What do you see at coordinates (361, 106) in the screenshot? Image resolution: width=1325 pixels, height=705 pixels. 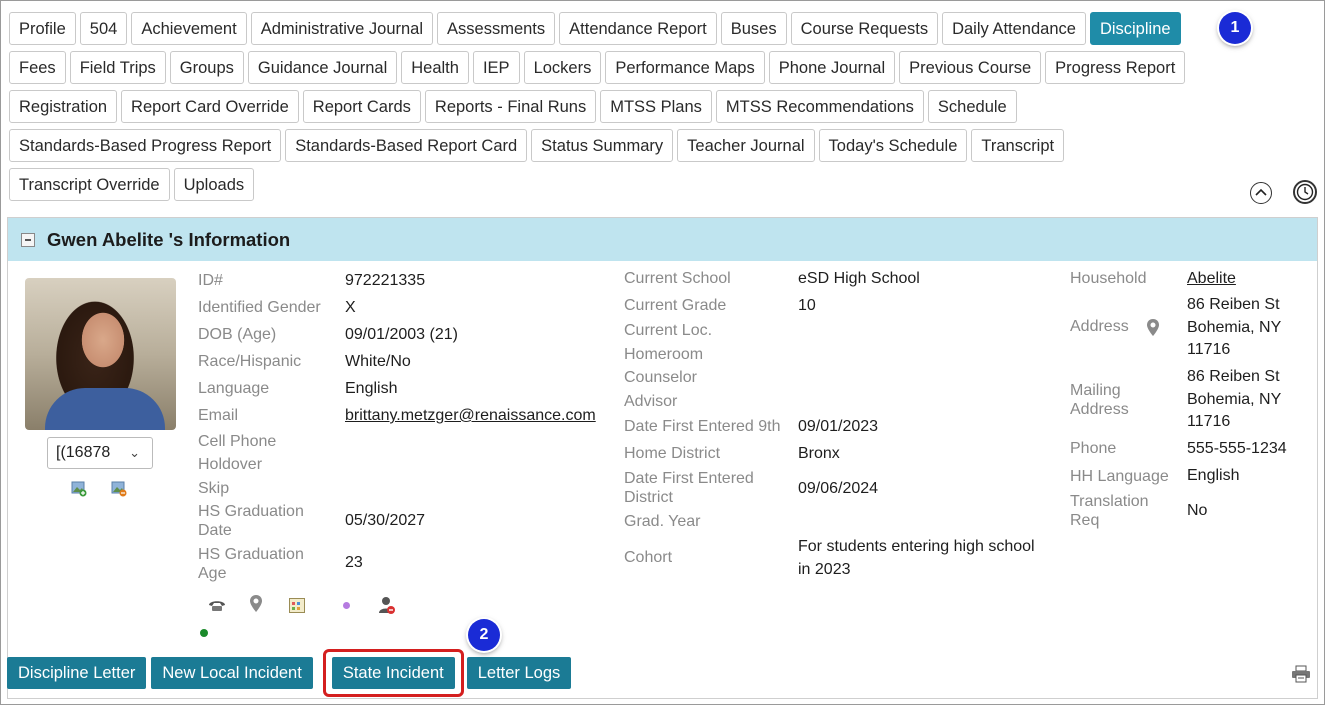 I see `tab-report-cards: Report Cards` at bounding box center [361, 106].